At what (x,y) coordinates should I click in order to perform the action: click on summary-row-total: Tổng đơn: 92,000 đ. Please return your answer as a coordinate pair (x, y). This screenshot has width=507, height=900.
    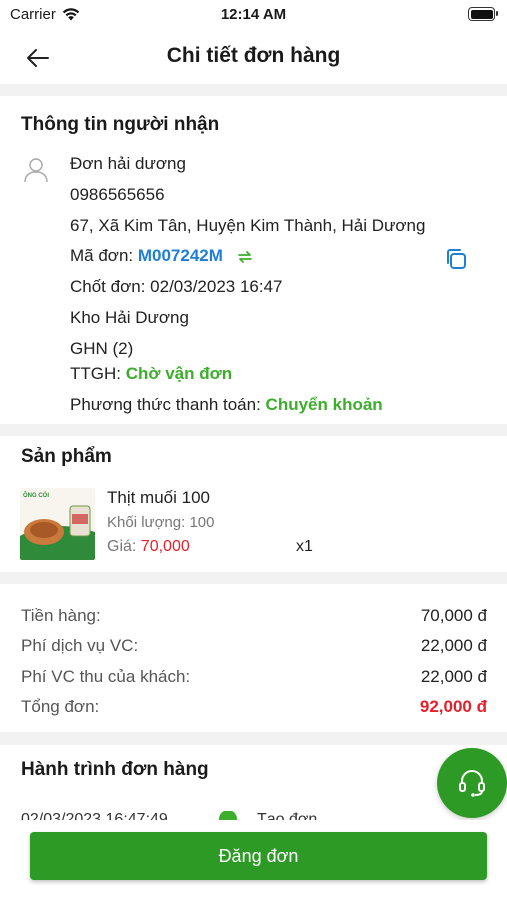
    Looking at the image, I should click on (254, 707).